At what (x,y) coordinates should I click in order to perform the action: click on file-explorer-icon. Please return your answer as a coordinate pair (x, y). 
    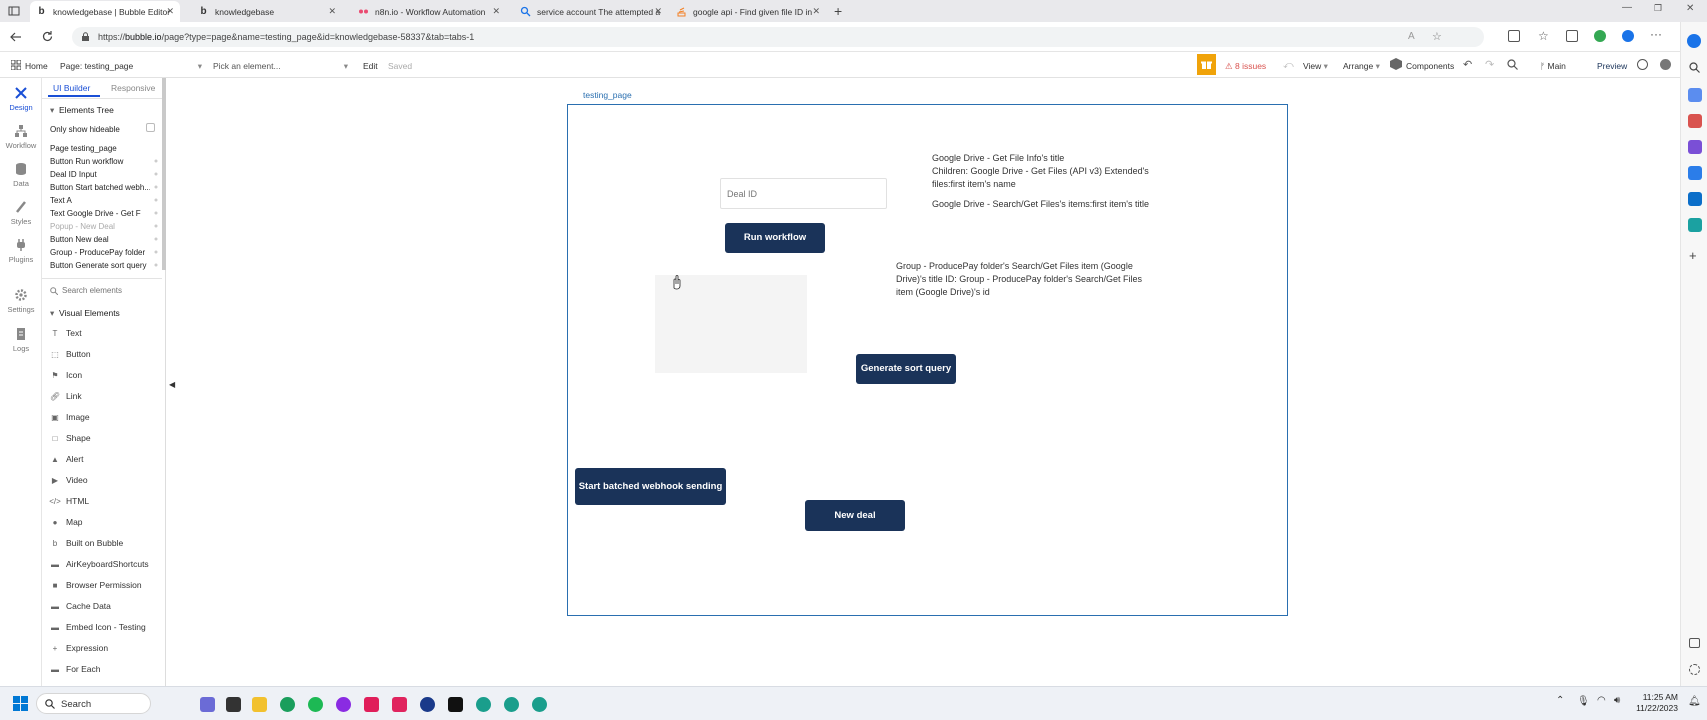
    Looking at the image, I should click on (259, 704).